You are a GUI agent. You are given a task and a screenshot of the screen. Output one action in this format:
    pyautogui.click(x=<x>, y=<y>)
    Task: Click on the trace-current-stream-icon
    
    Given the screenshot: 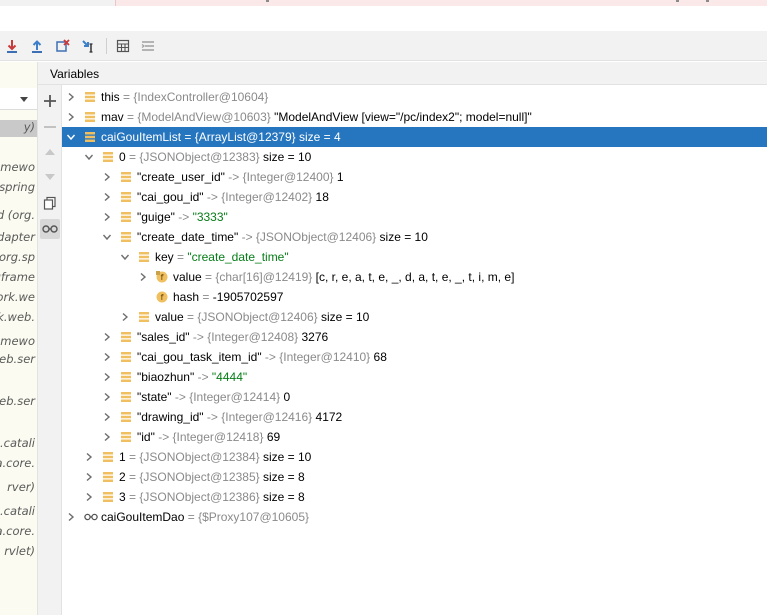 What is the action you would take?
    pyautogui.click(x=148, y=46)
    